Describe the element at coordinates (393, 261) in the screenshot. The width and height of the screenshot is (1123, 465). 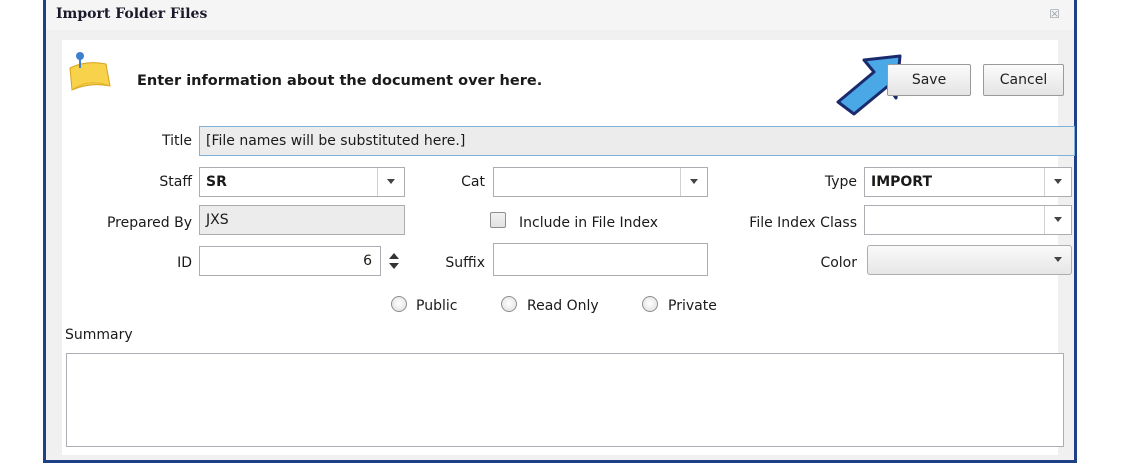
I see `id-spinner` at that location.